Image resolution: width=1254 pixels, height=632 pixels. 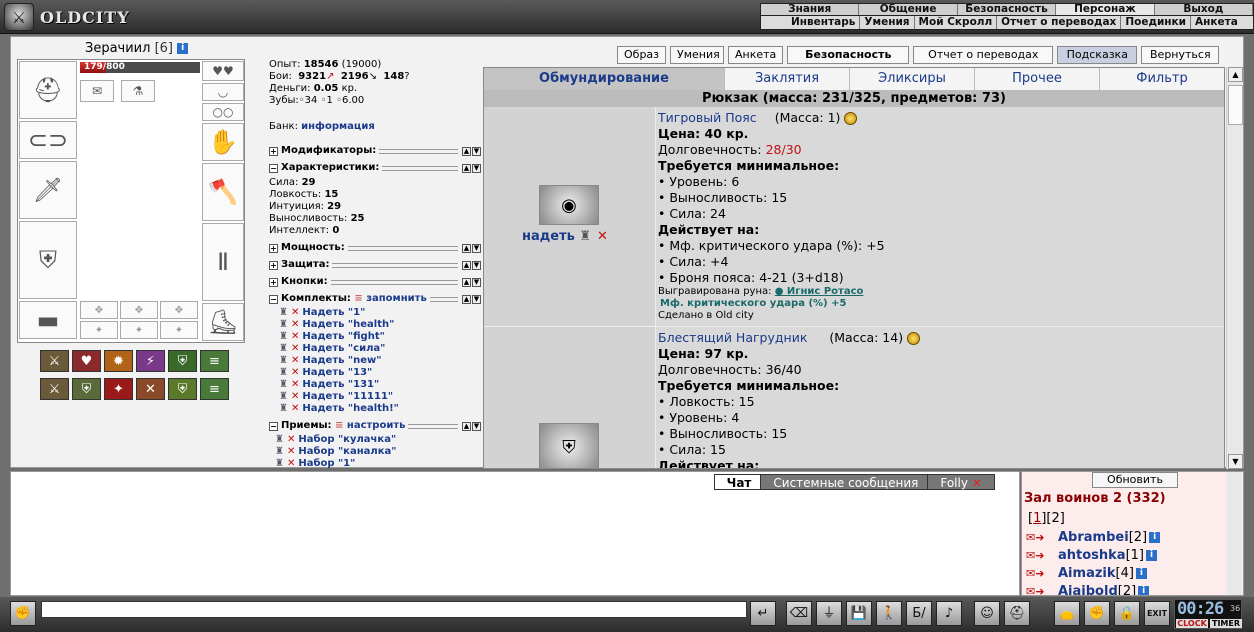 I want to click on technique-link: Набор "1", so click(x=326, y=463).